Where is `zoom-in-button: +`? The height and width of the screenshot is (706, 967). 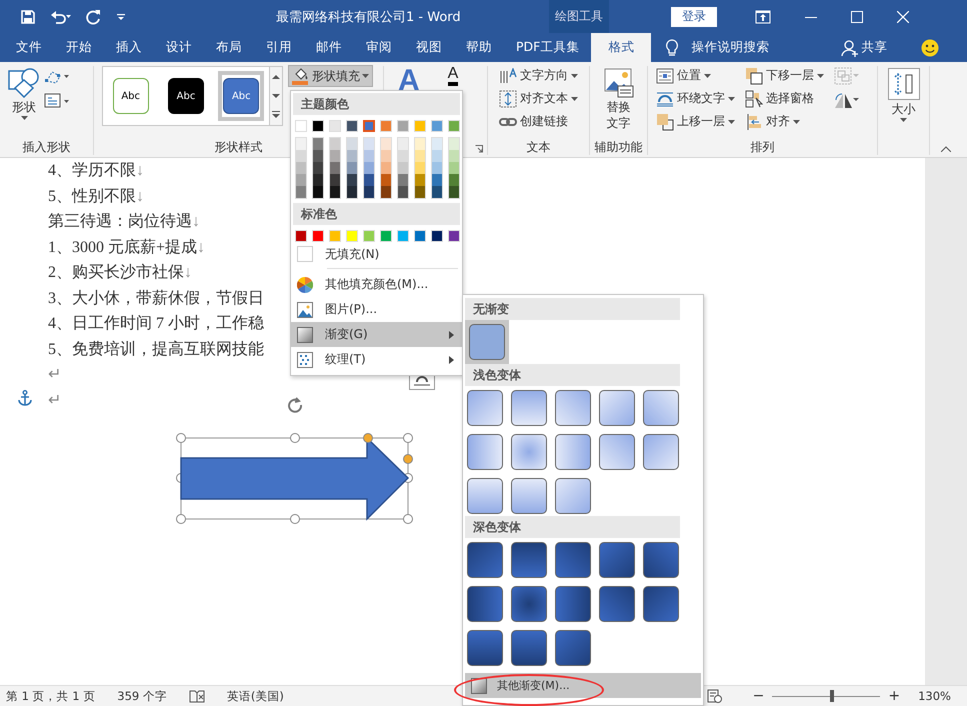
zoom-in-button: + is located at coordinates (894, 696).